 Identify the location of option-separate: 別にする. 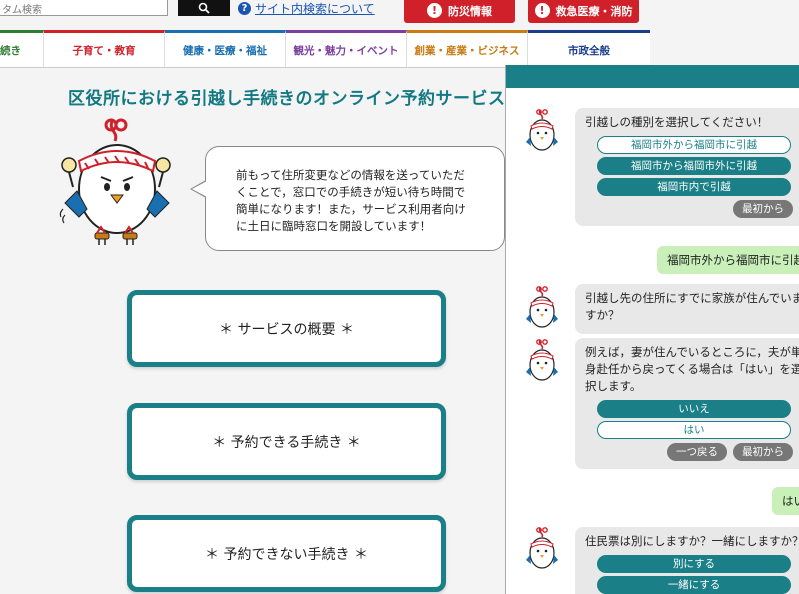
(694, 564).